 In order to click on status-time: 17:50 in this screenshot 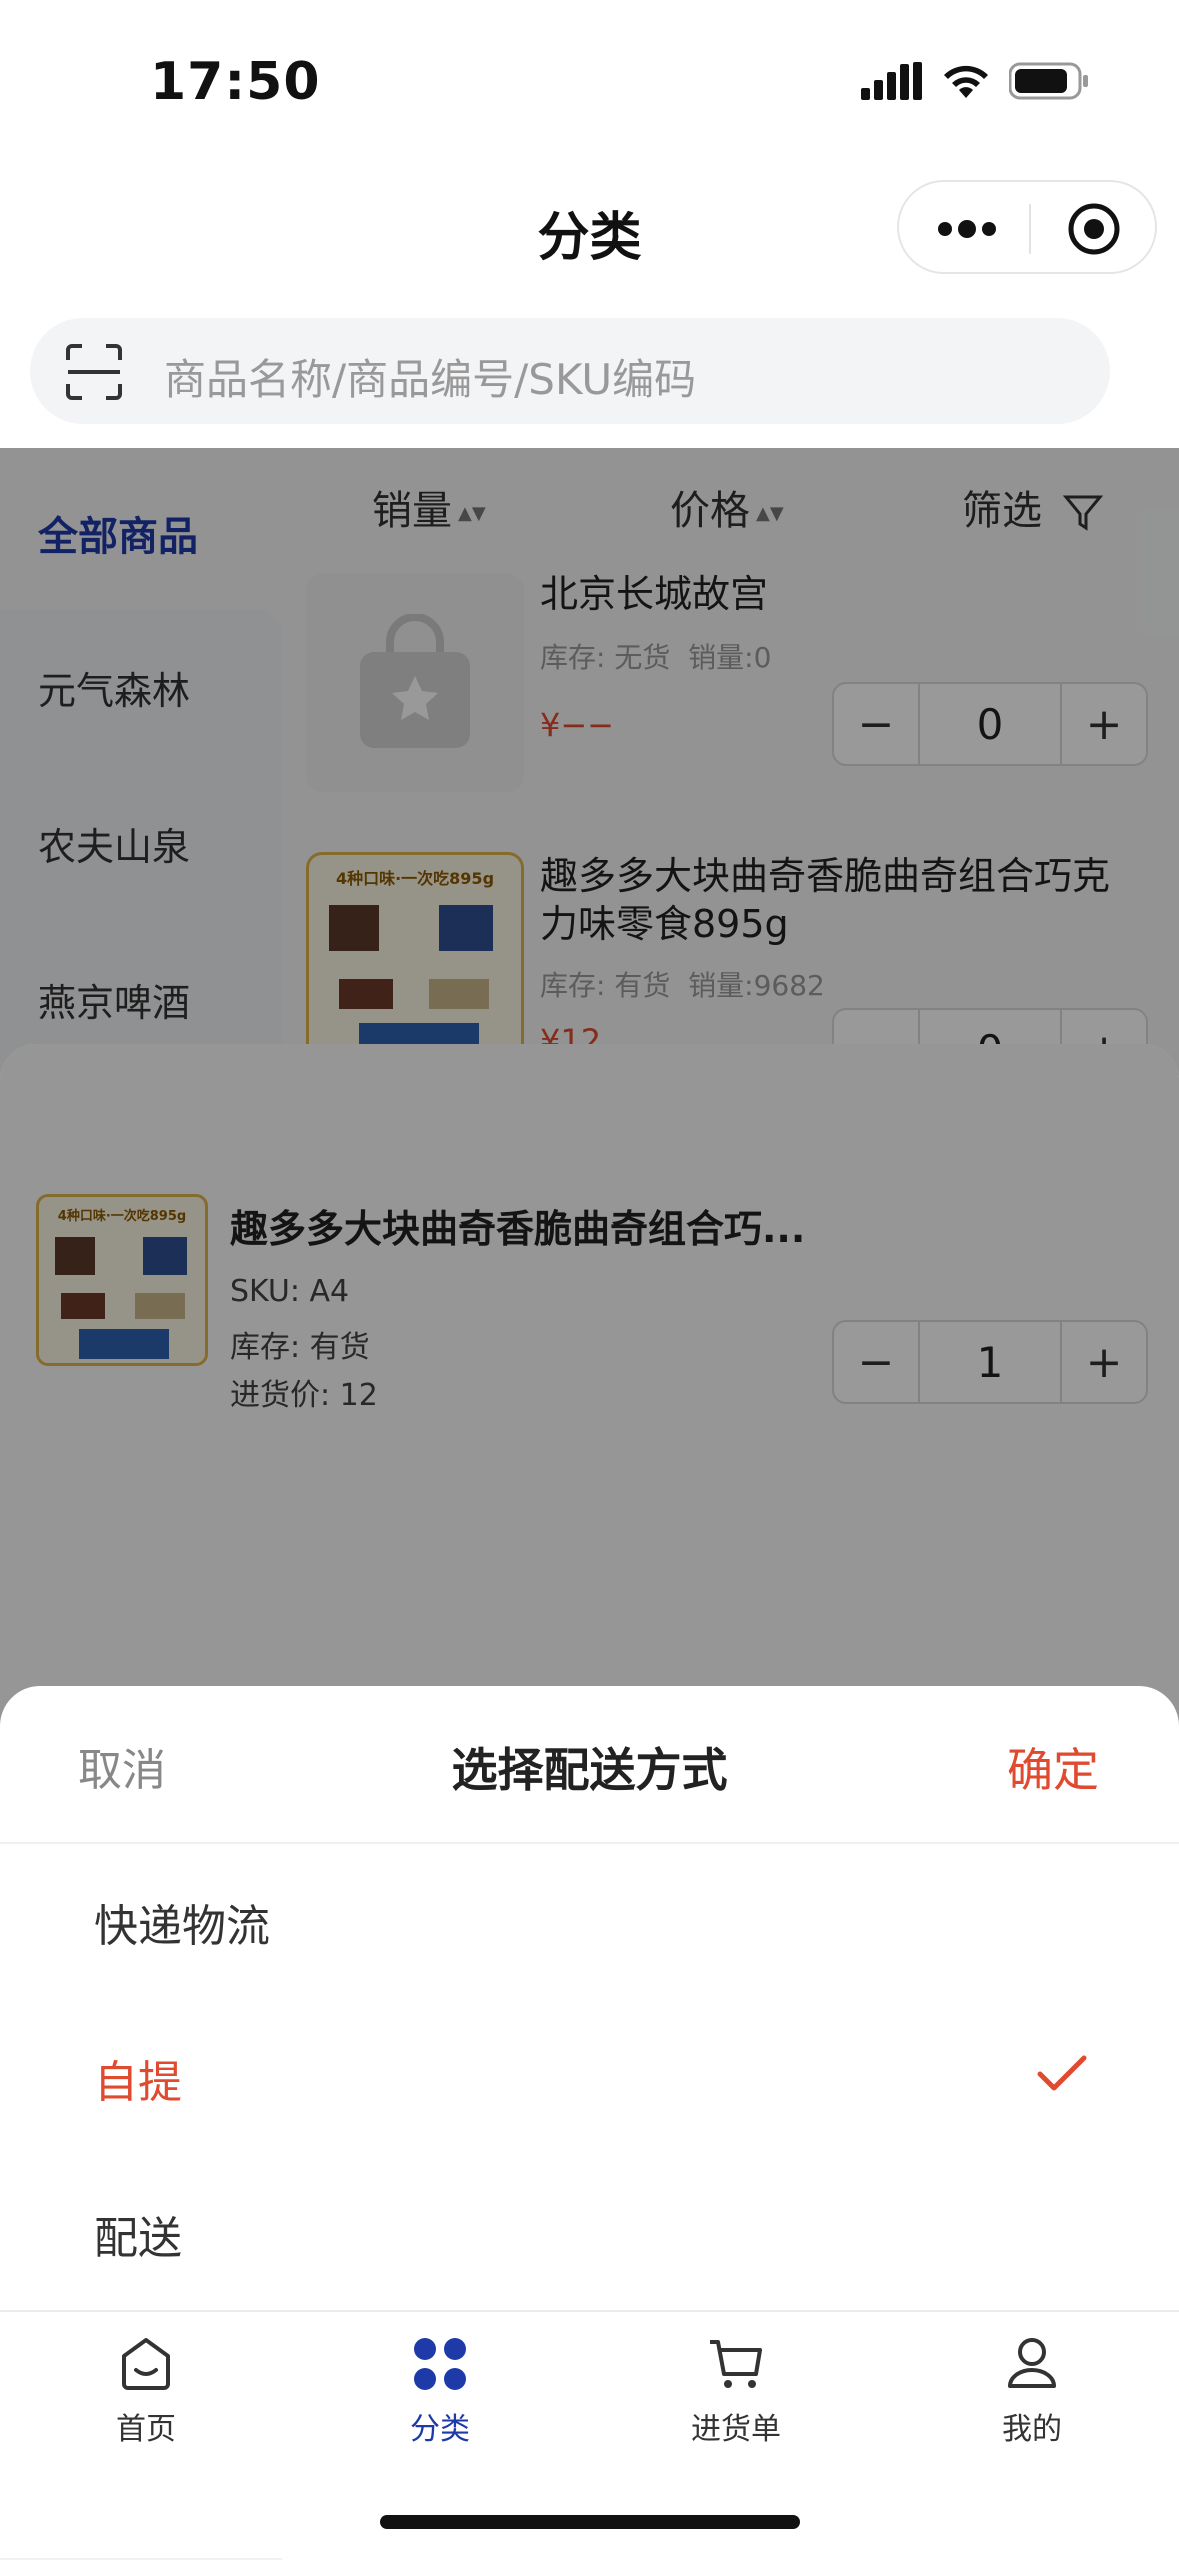, I will do `click(235, 82)`.